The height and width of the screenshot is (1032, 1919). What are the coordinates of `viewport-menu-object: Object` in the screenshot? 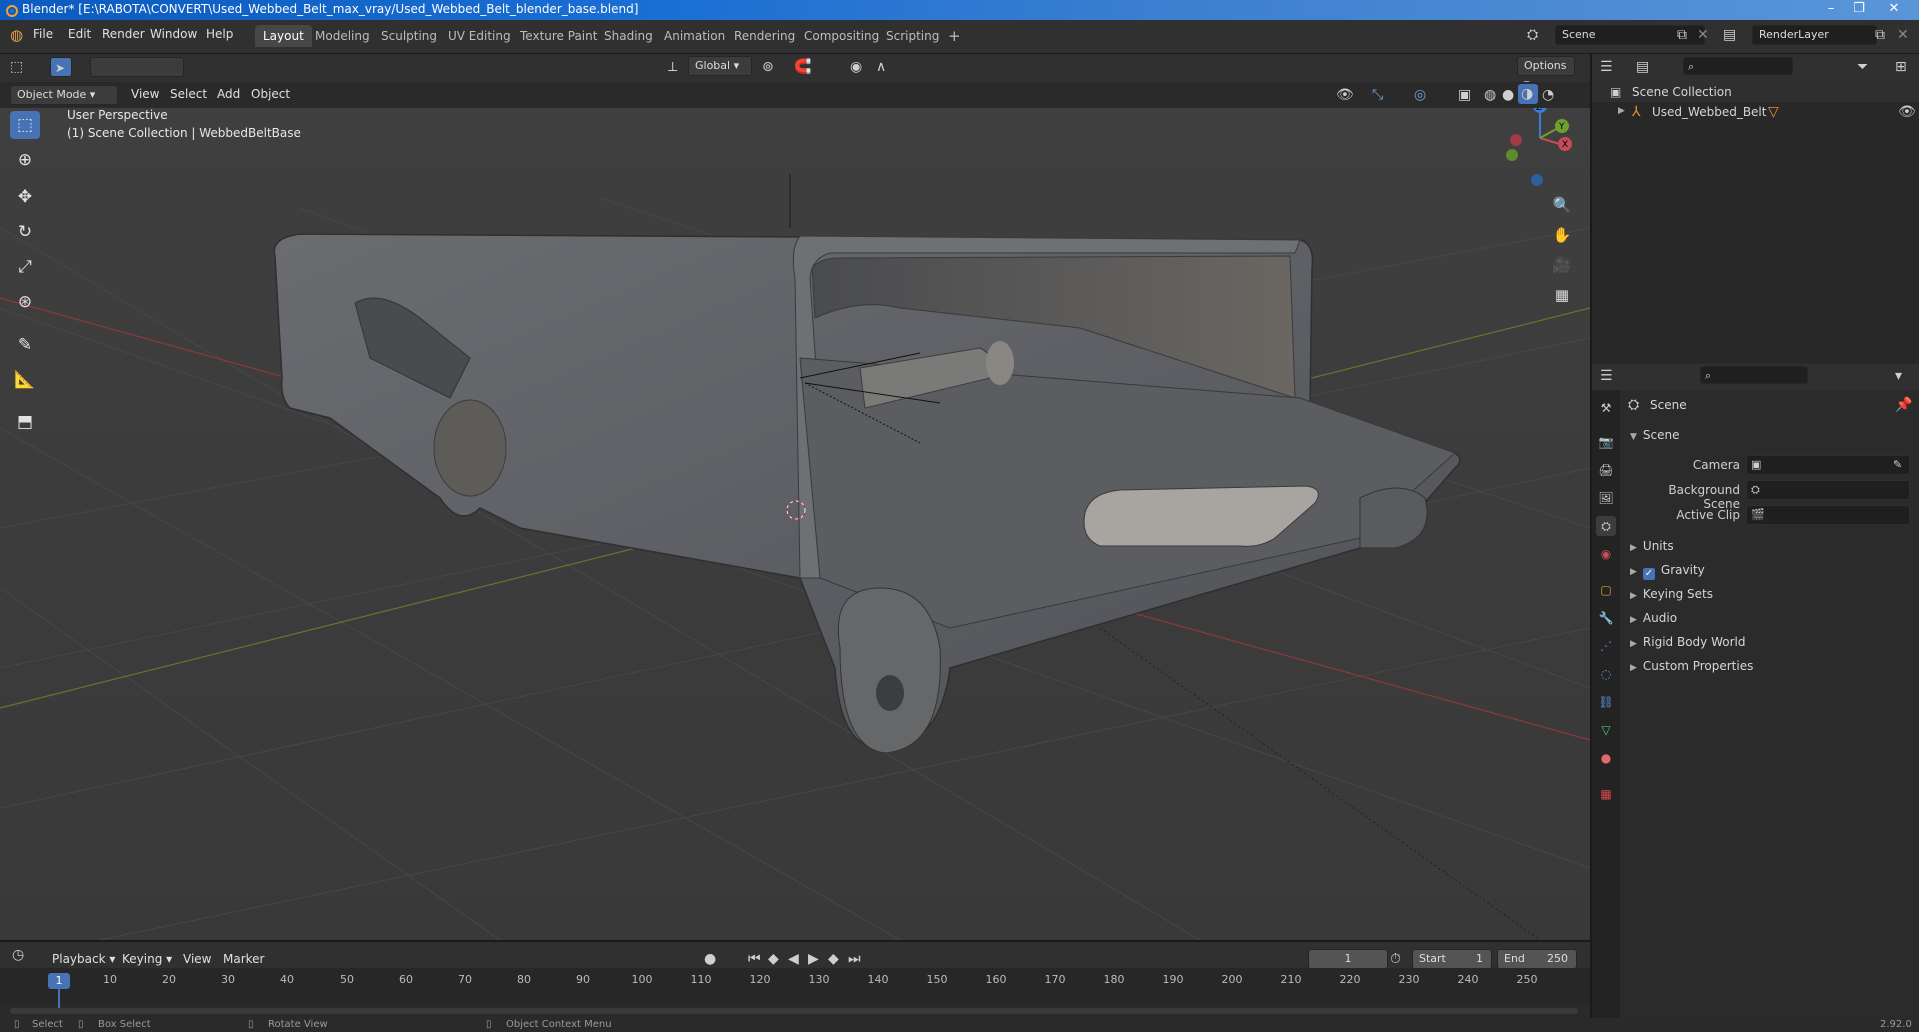 It's located at (270, 94).